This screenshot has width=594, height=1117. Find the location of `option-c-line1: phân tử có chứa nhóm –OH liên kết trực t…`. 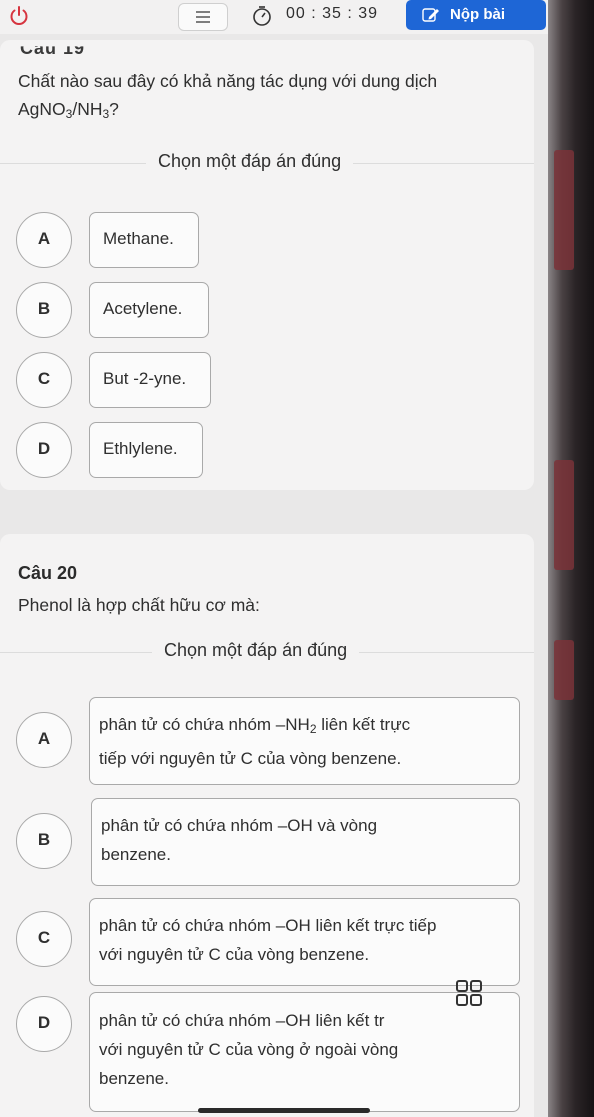

option-c-line1: phân tử có chứa nhóm –OH liên kết trực t… is located at coordinates (268, 925).